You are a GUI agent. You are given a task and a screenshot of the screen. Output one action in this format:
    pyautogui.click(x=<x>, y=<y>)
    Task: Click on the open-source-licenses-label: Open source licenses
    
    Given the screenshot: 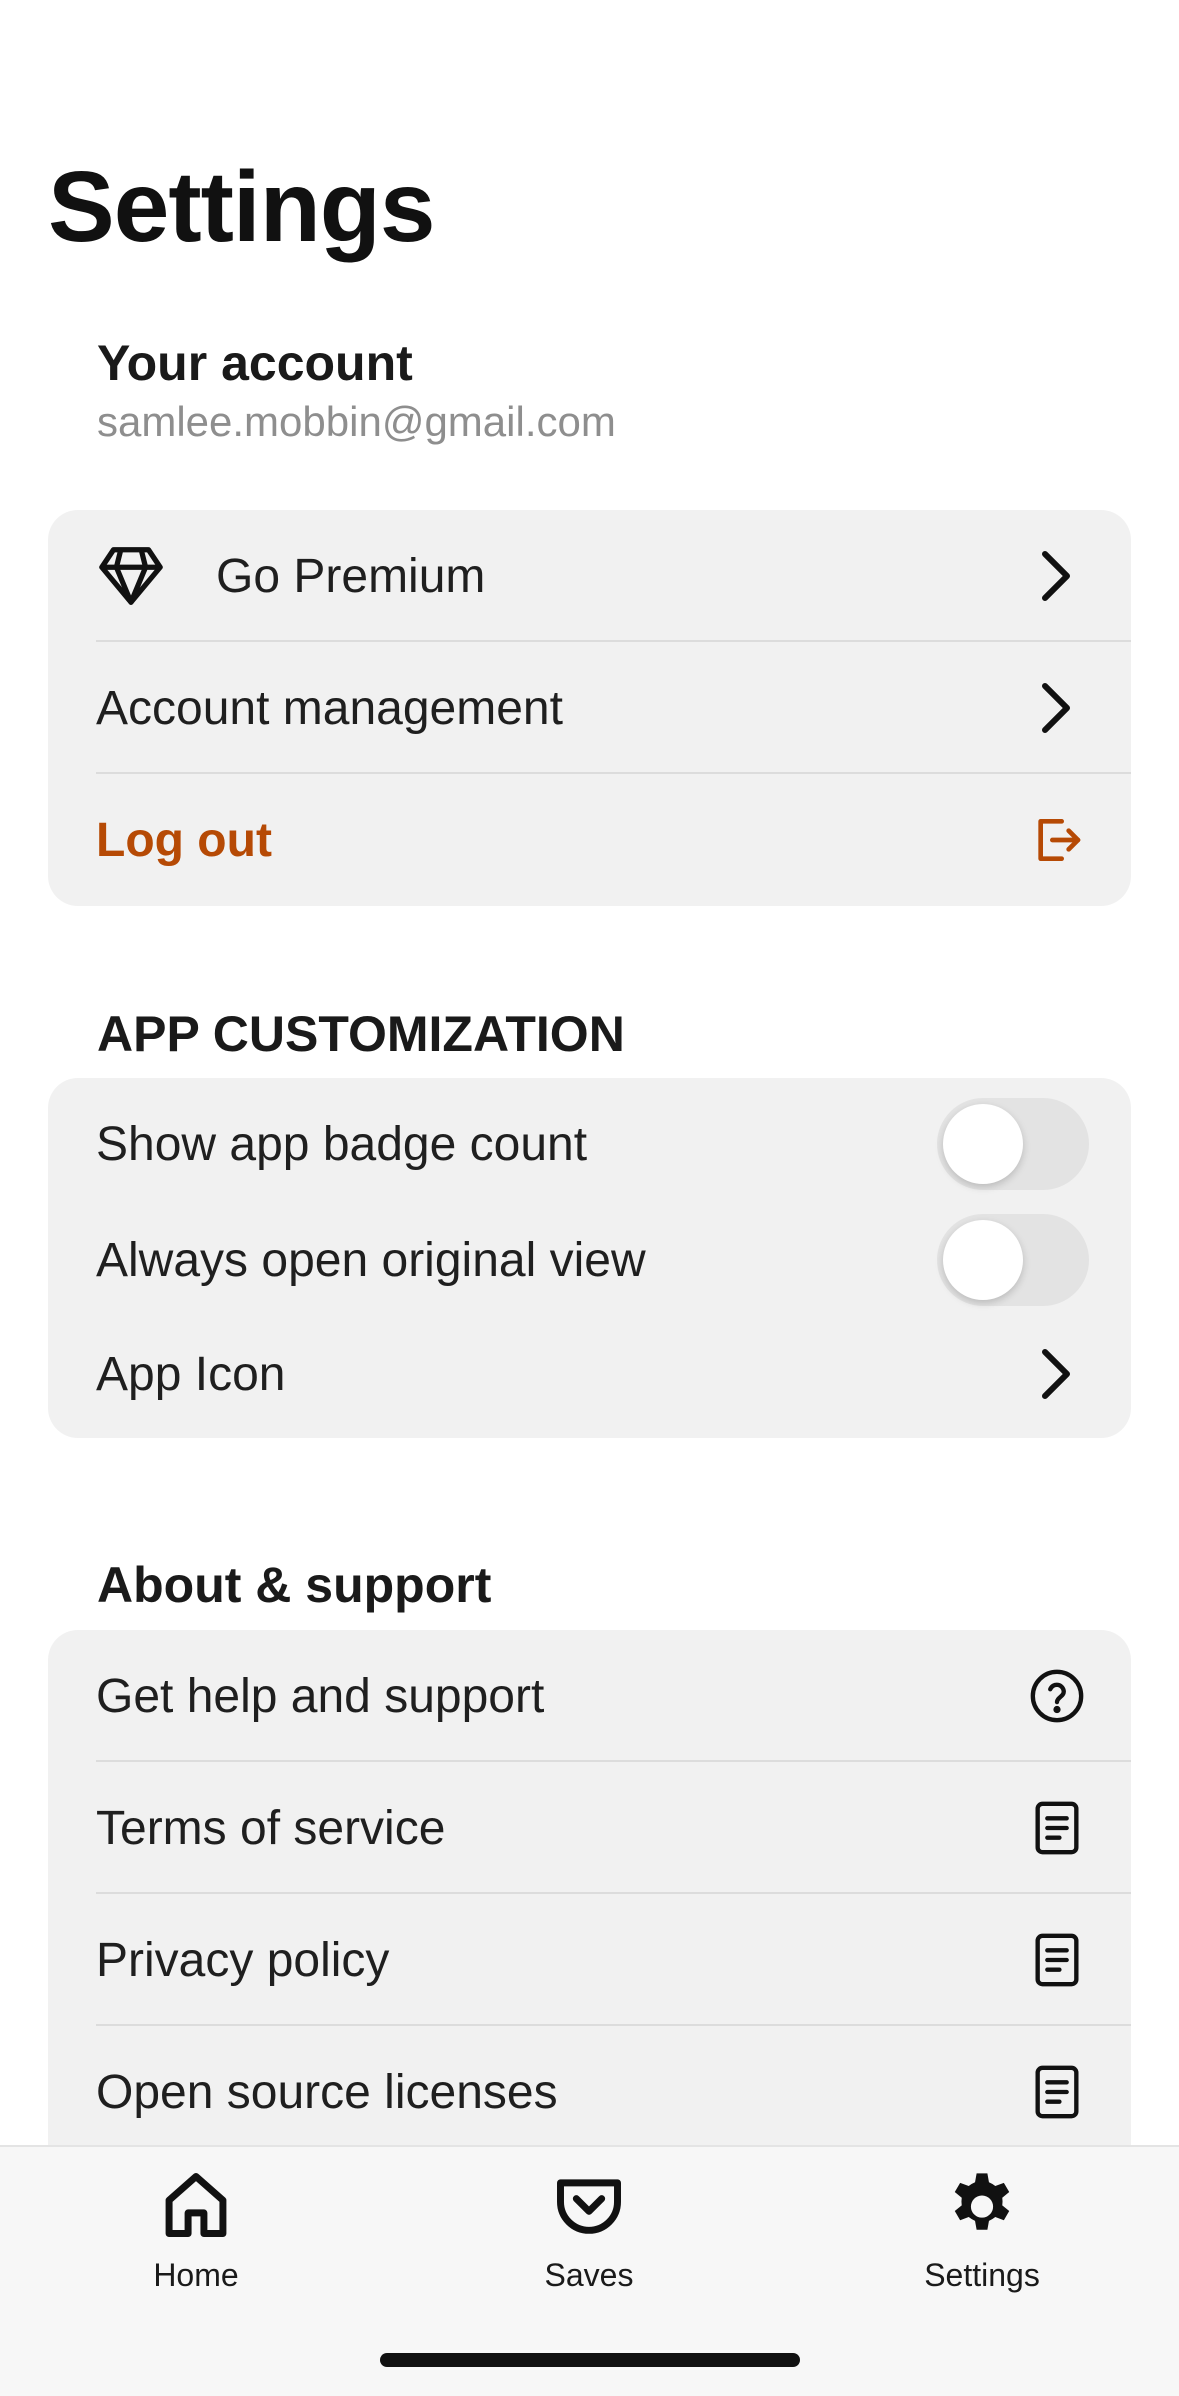 What is the action you would take?
    pyautogui.click(x=327, y=2092)
    